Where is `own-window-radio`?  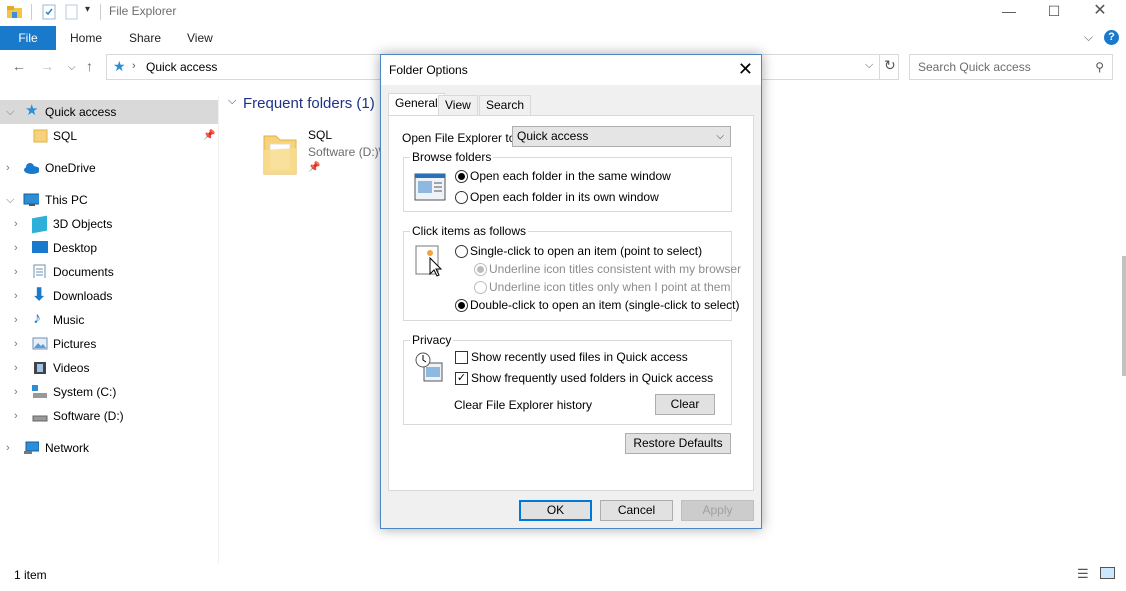
own-window-radio is located at coordinates (461, 197).